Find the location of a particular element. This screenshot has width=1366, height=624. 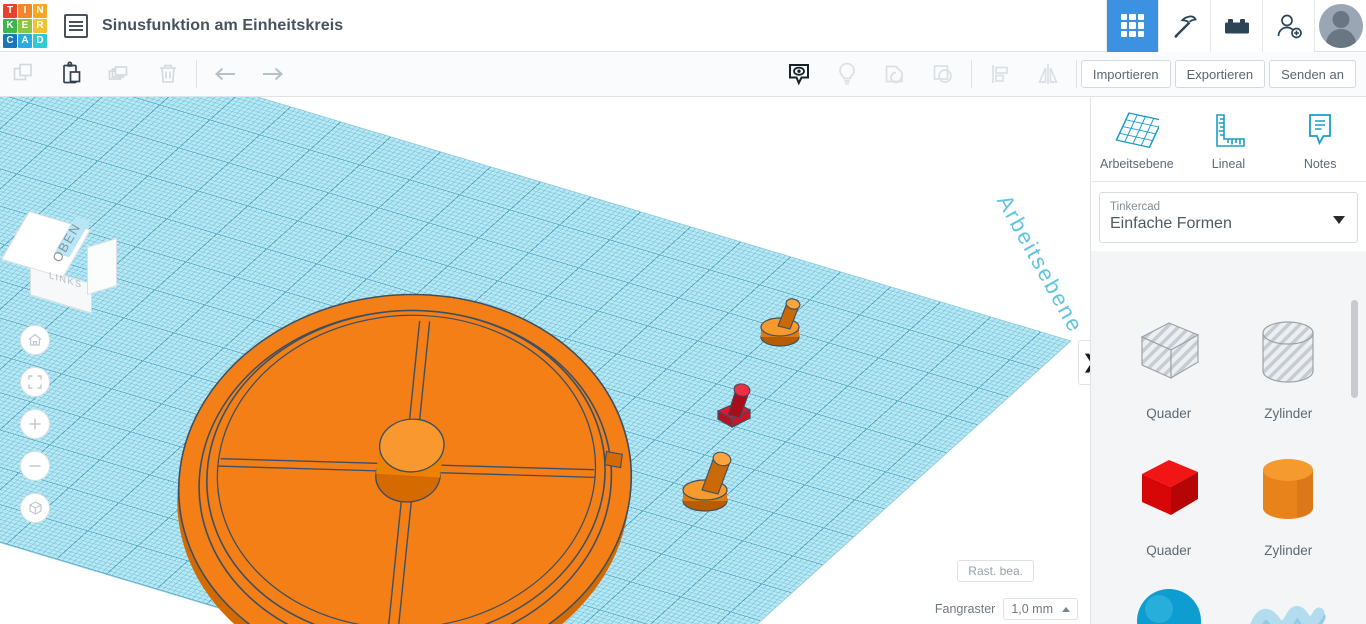

header-actions is located at coordinates (1236, 26).